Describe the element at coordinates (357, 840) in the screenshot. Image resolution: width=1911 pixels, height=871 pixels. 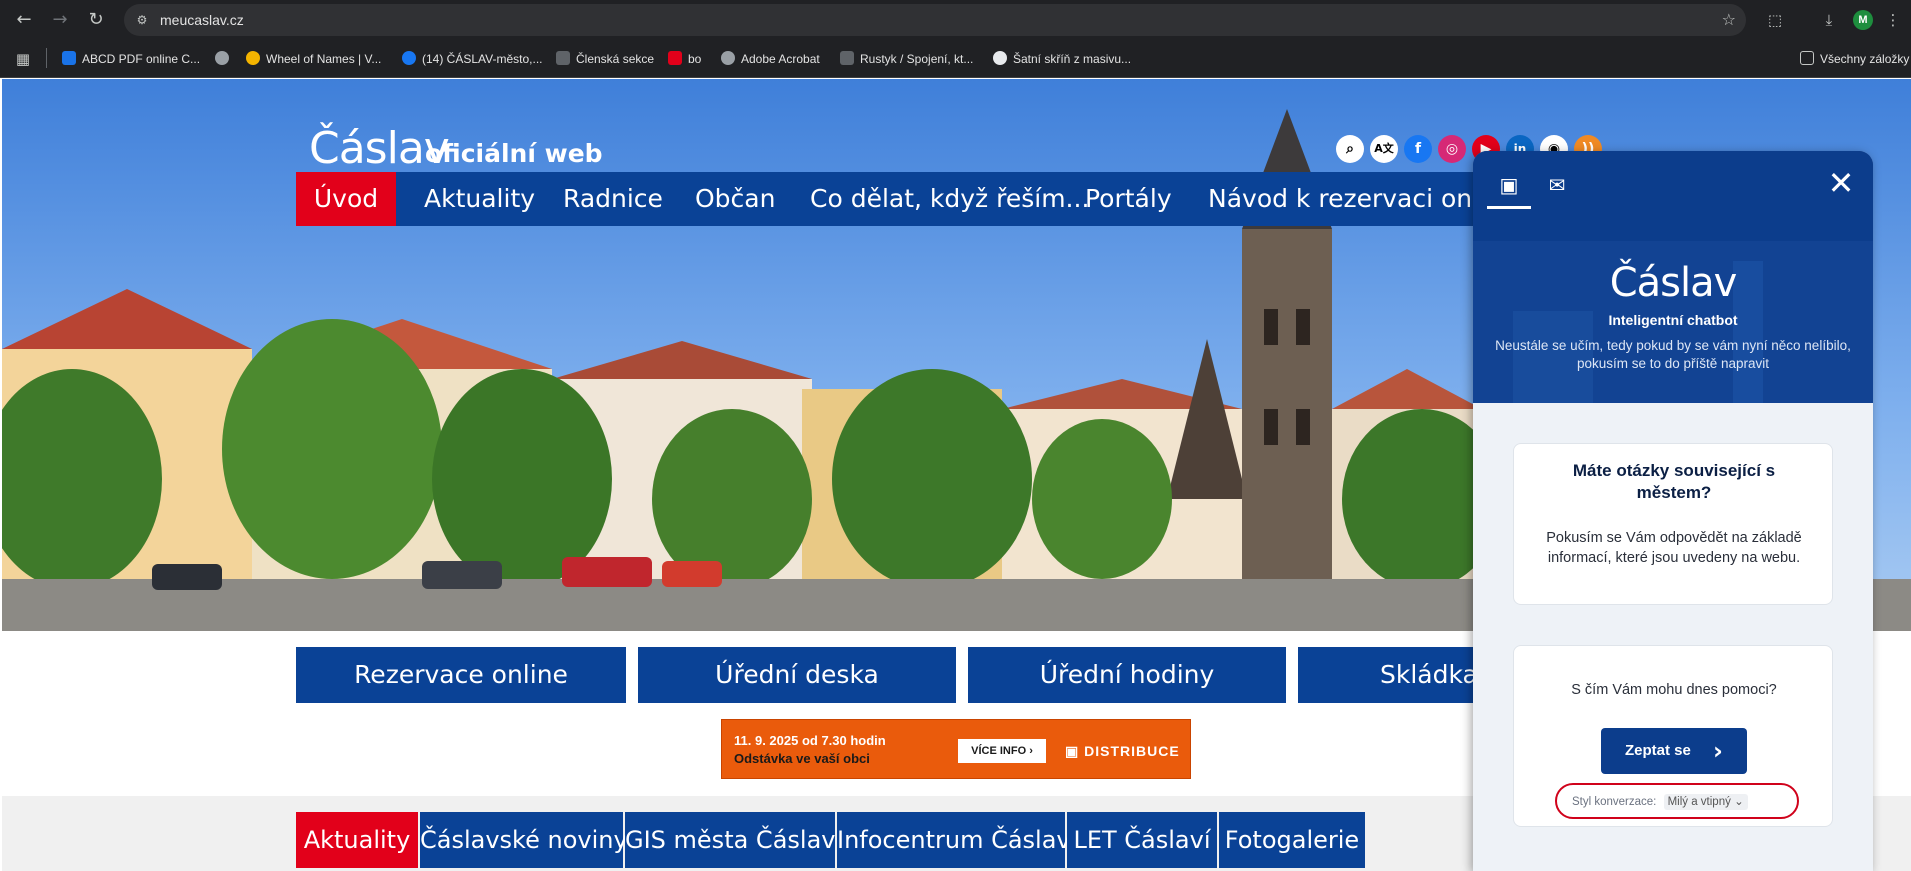
I see `tab-aktuality: Aktuality` at that location.